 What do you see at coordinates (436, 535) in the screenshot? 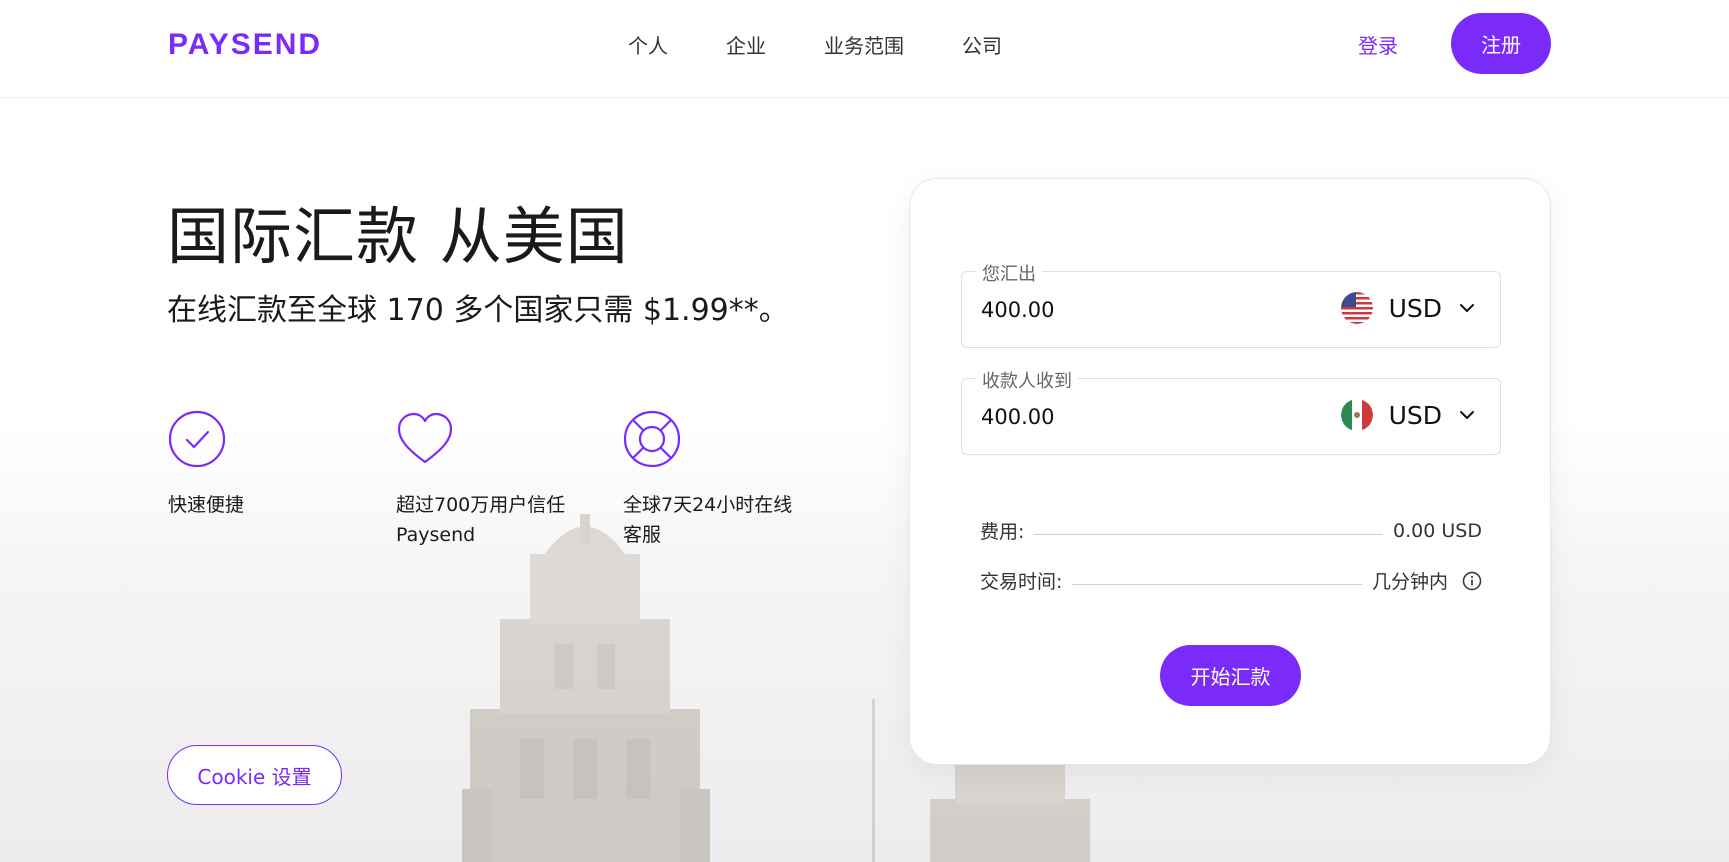
I see `feature-text-line: Paysend` at bounding box center [436, 535].